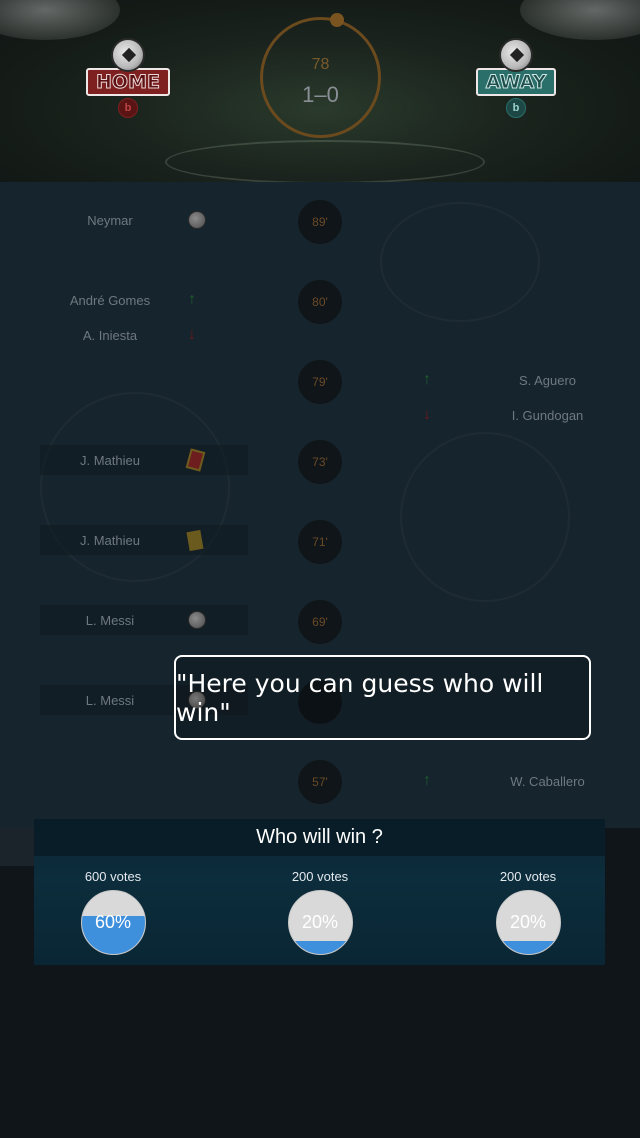 The height and width of the screenshot is (1138, 640). I want to click on timeline-event: J. Mathieu 71', so click(320, 555).